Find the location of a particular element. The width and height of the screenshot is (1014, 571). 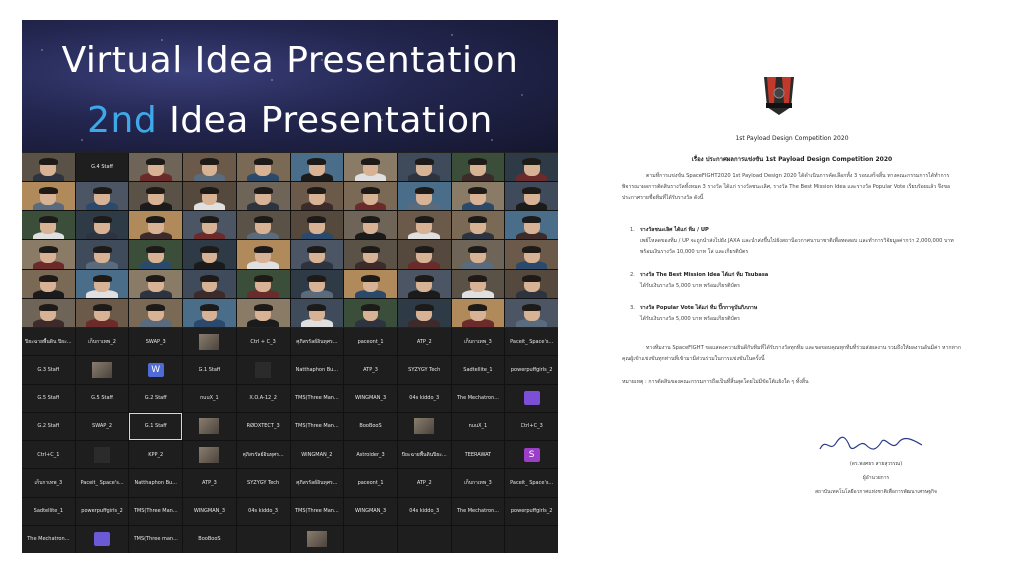

participant-name-tile: nuuX_1 is located at coordinates (478, 426).